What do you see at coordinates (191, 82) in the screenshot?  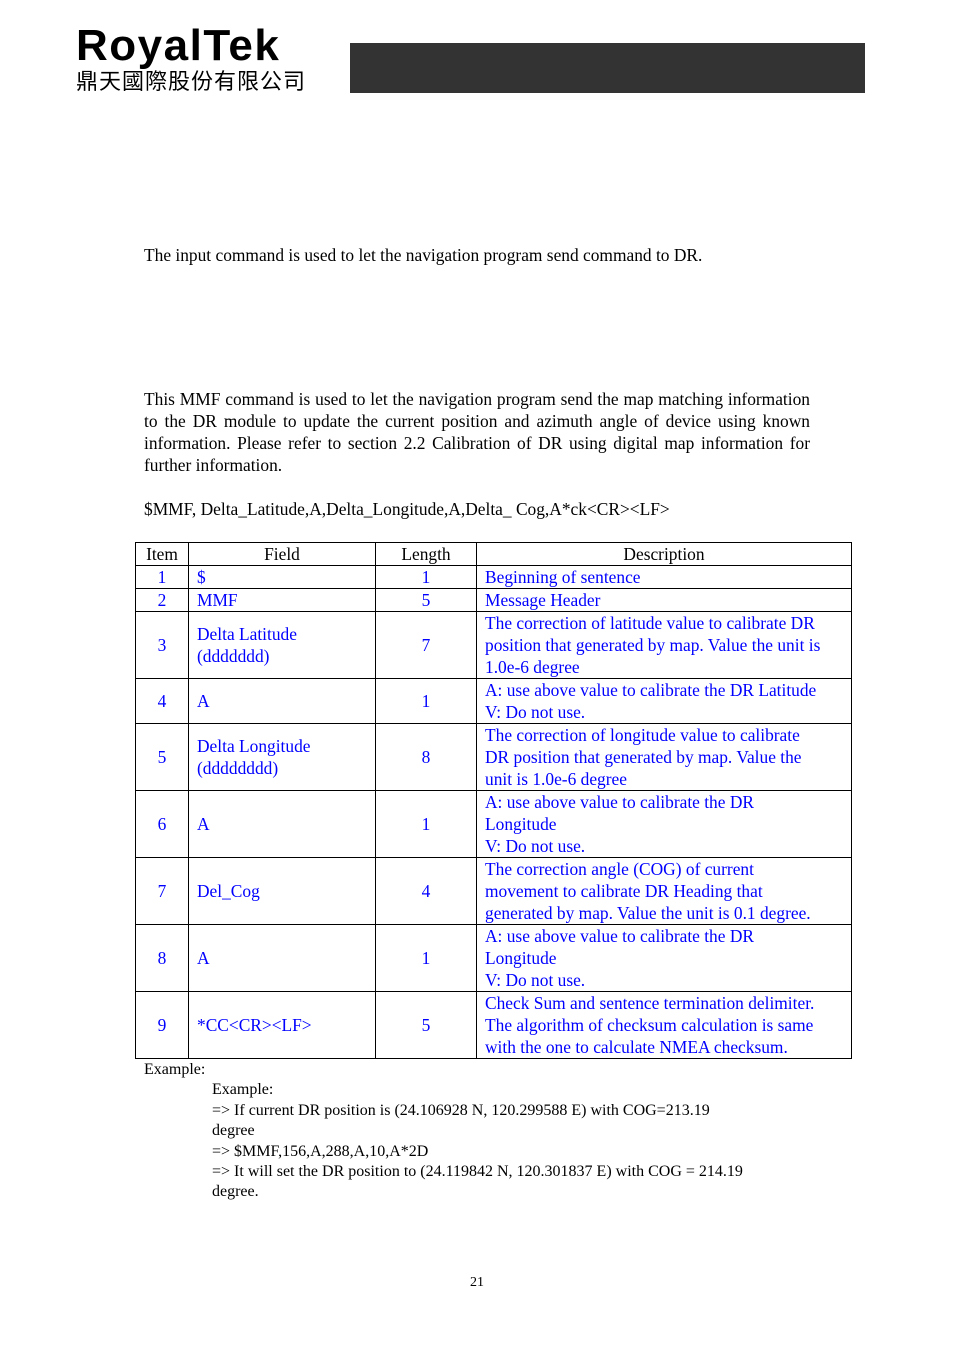 I see `logo-chinese: 鼎天國際股份有限公司` at bounding box center [191, 82].